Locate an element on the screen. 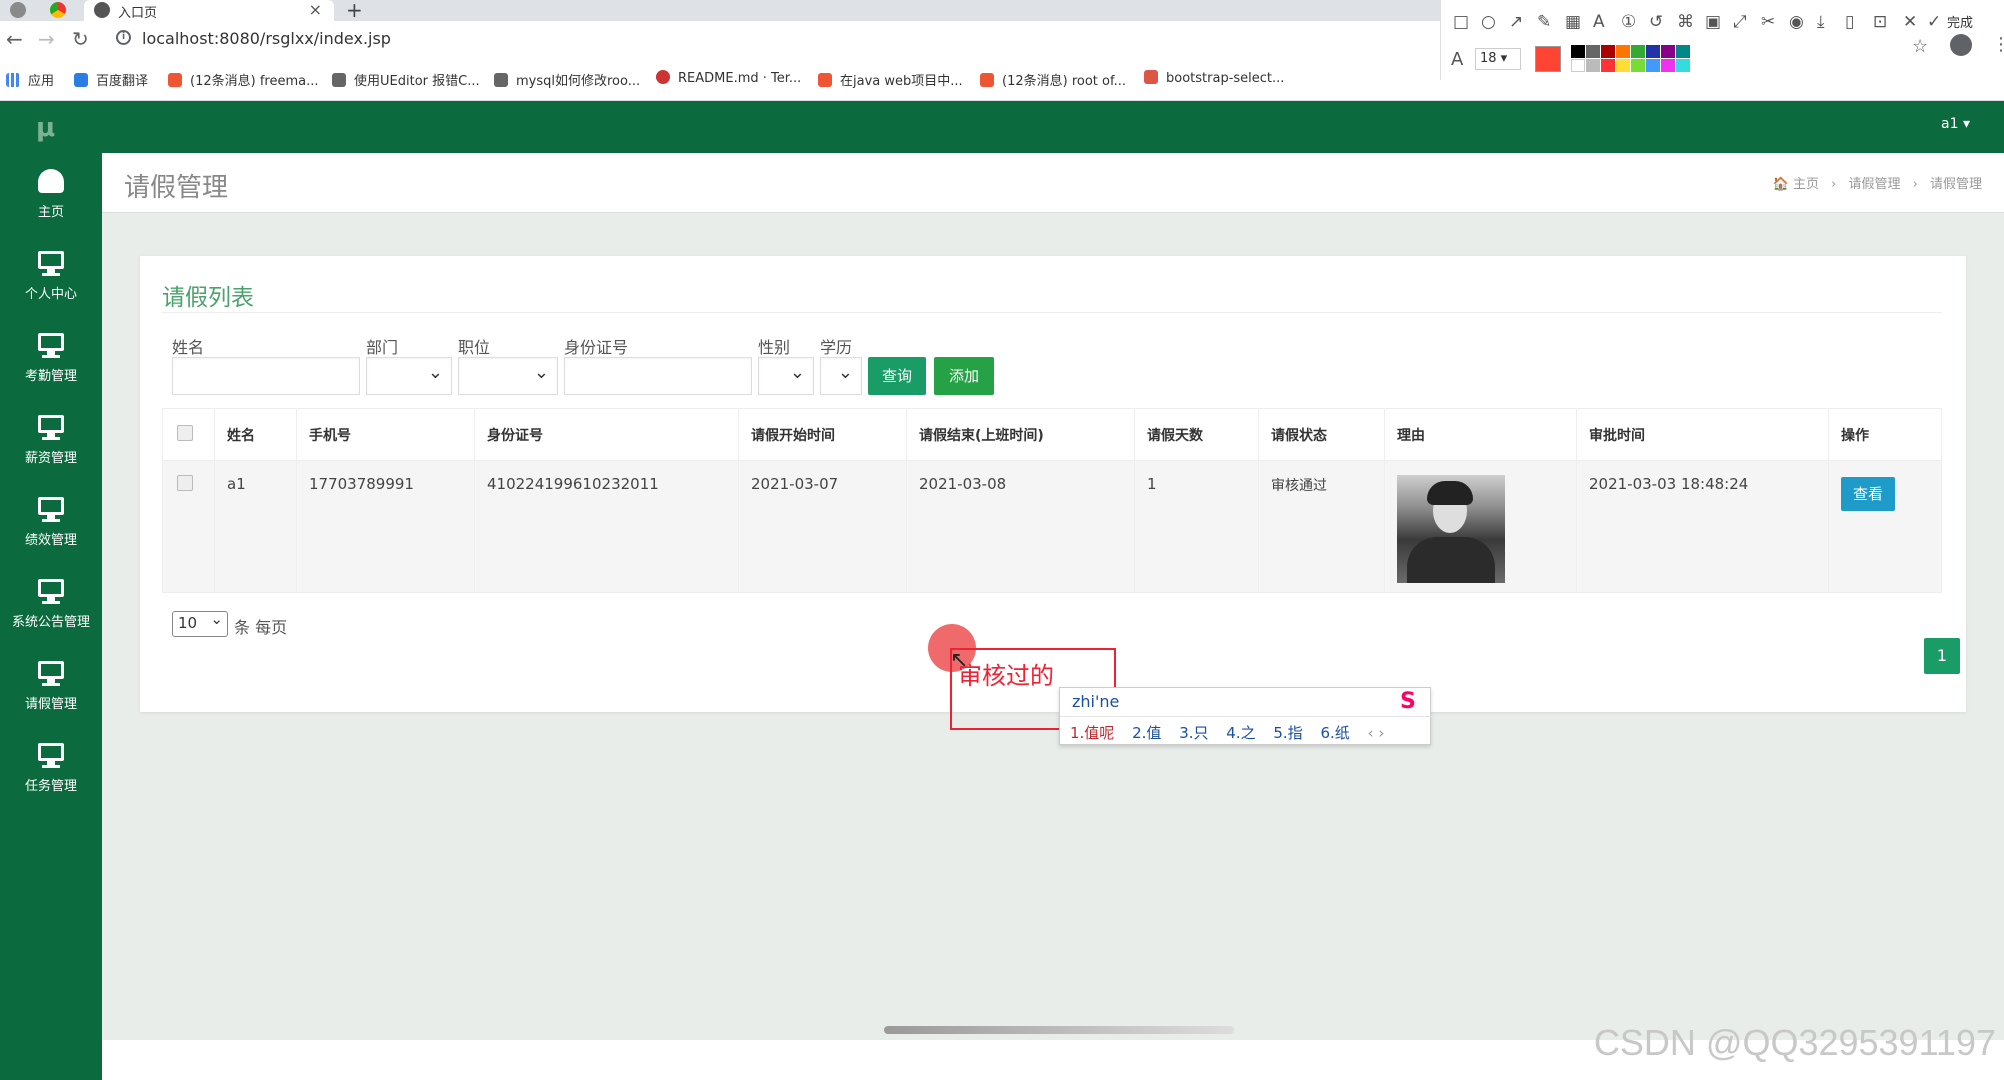 The height and width of the screenshot is (1080, 2004). profile-icon is located at coordinates (1961, 45).